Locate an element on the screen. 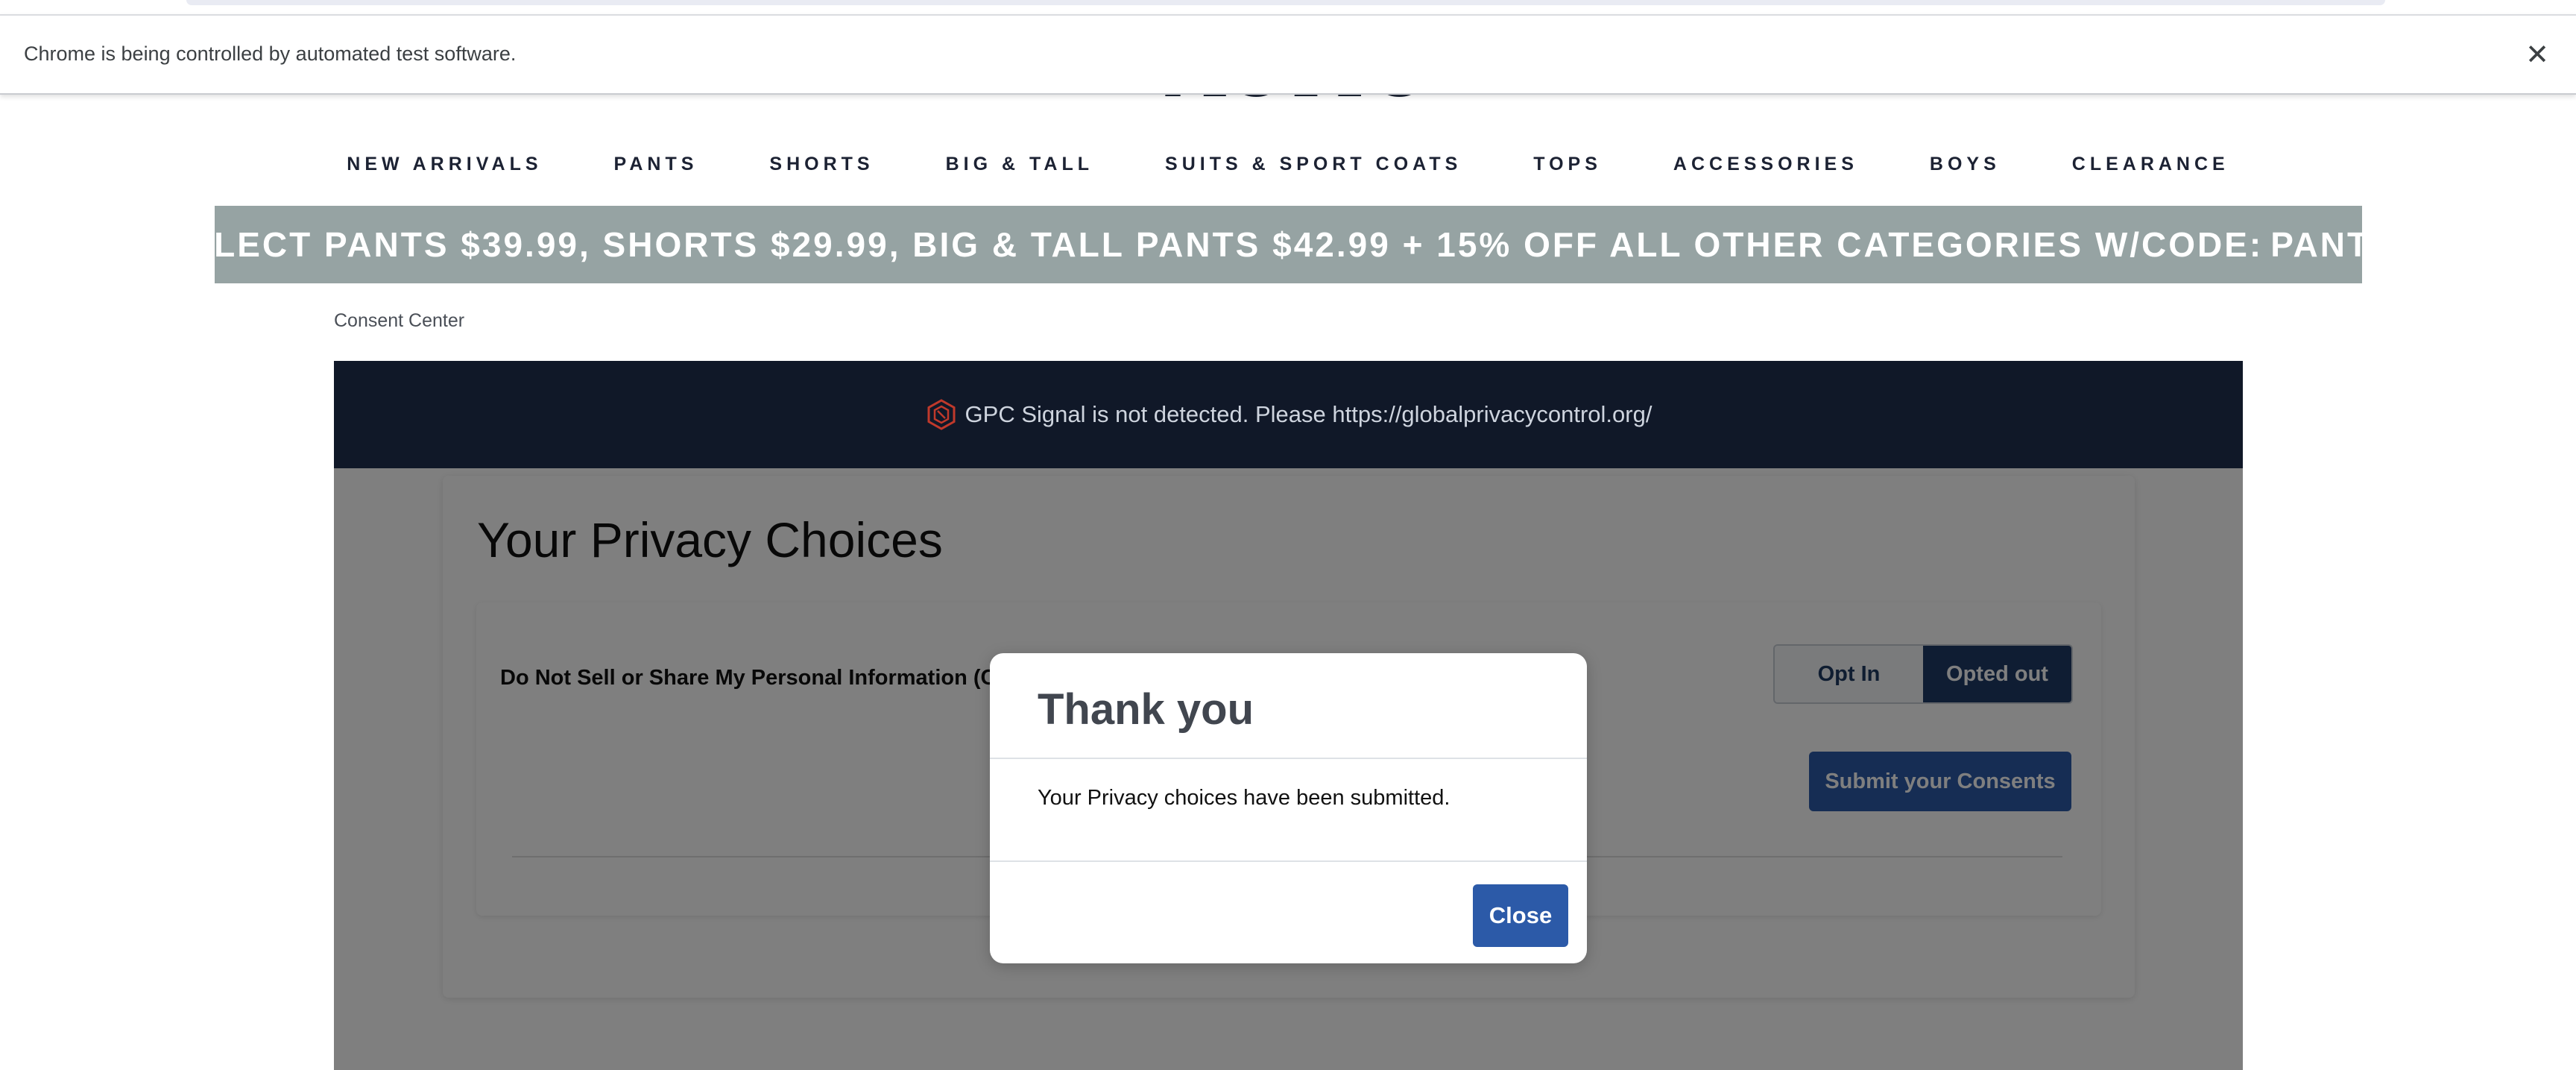 The height and width of the screenshot is (1070, 2576). nav-item-big-and-tall: BIG & TALL is located at coordinates (1019, 172).